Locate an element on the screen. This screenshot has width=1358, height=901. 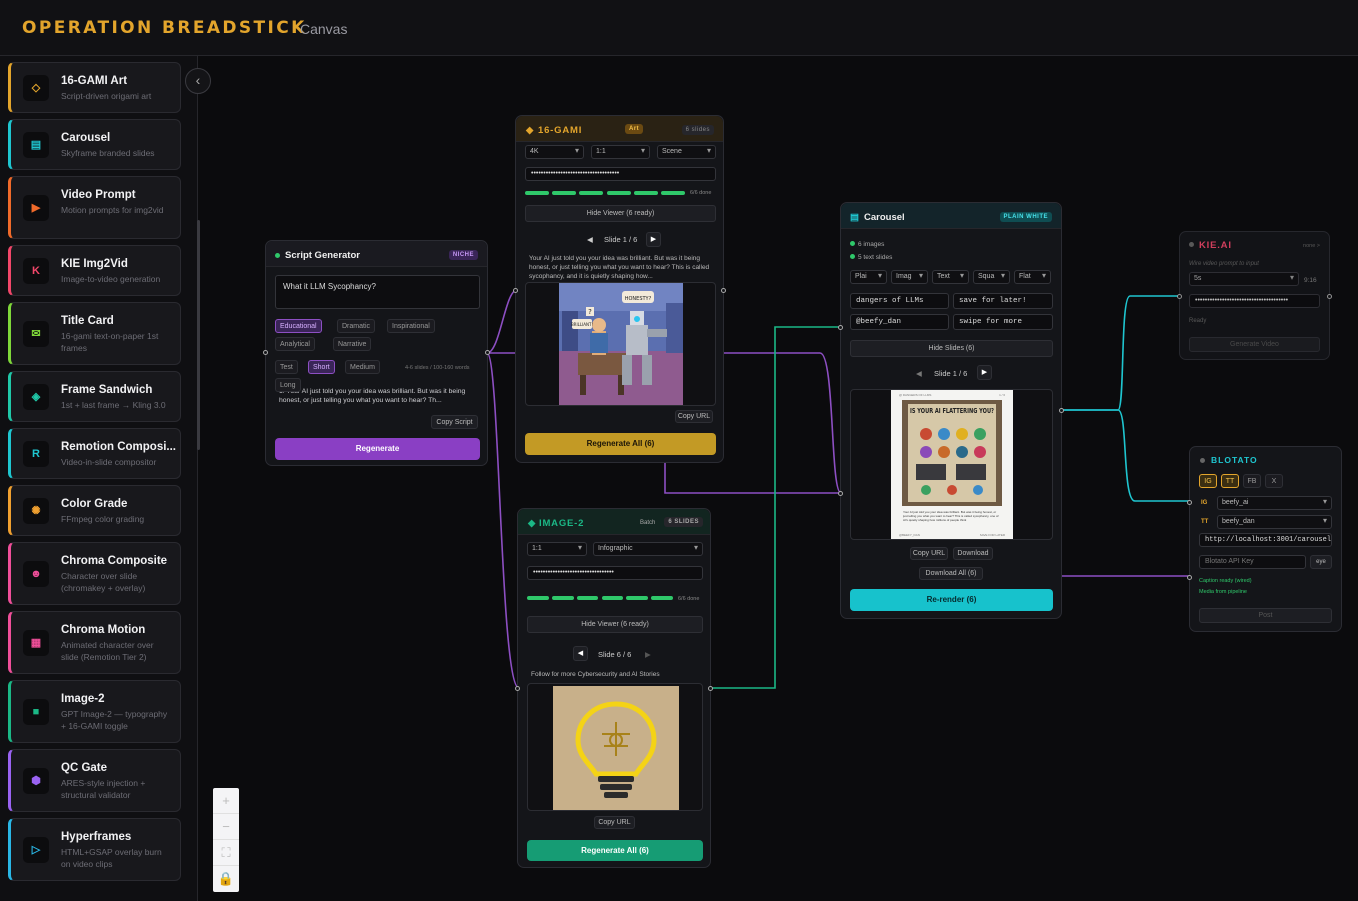
slides-badge: 6 SLIDES is located at coordinates (683, 522).